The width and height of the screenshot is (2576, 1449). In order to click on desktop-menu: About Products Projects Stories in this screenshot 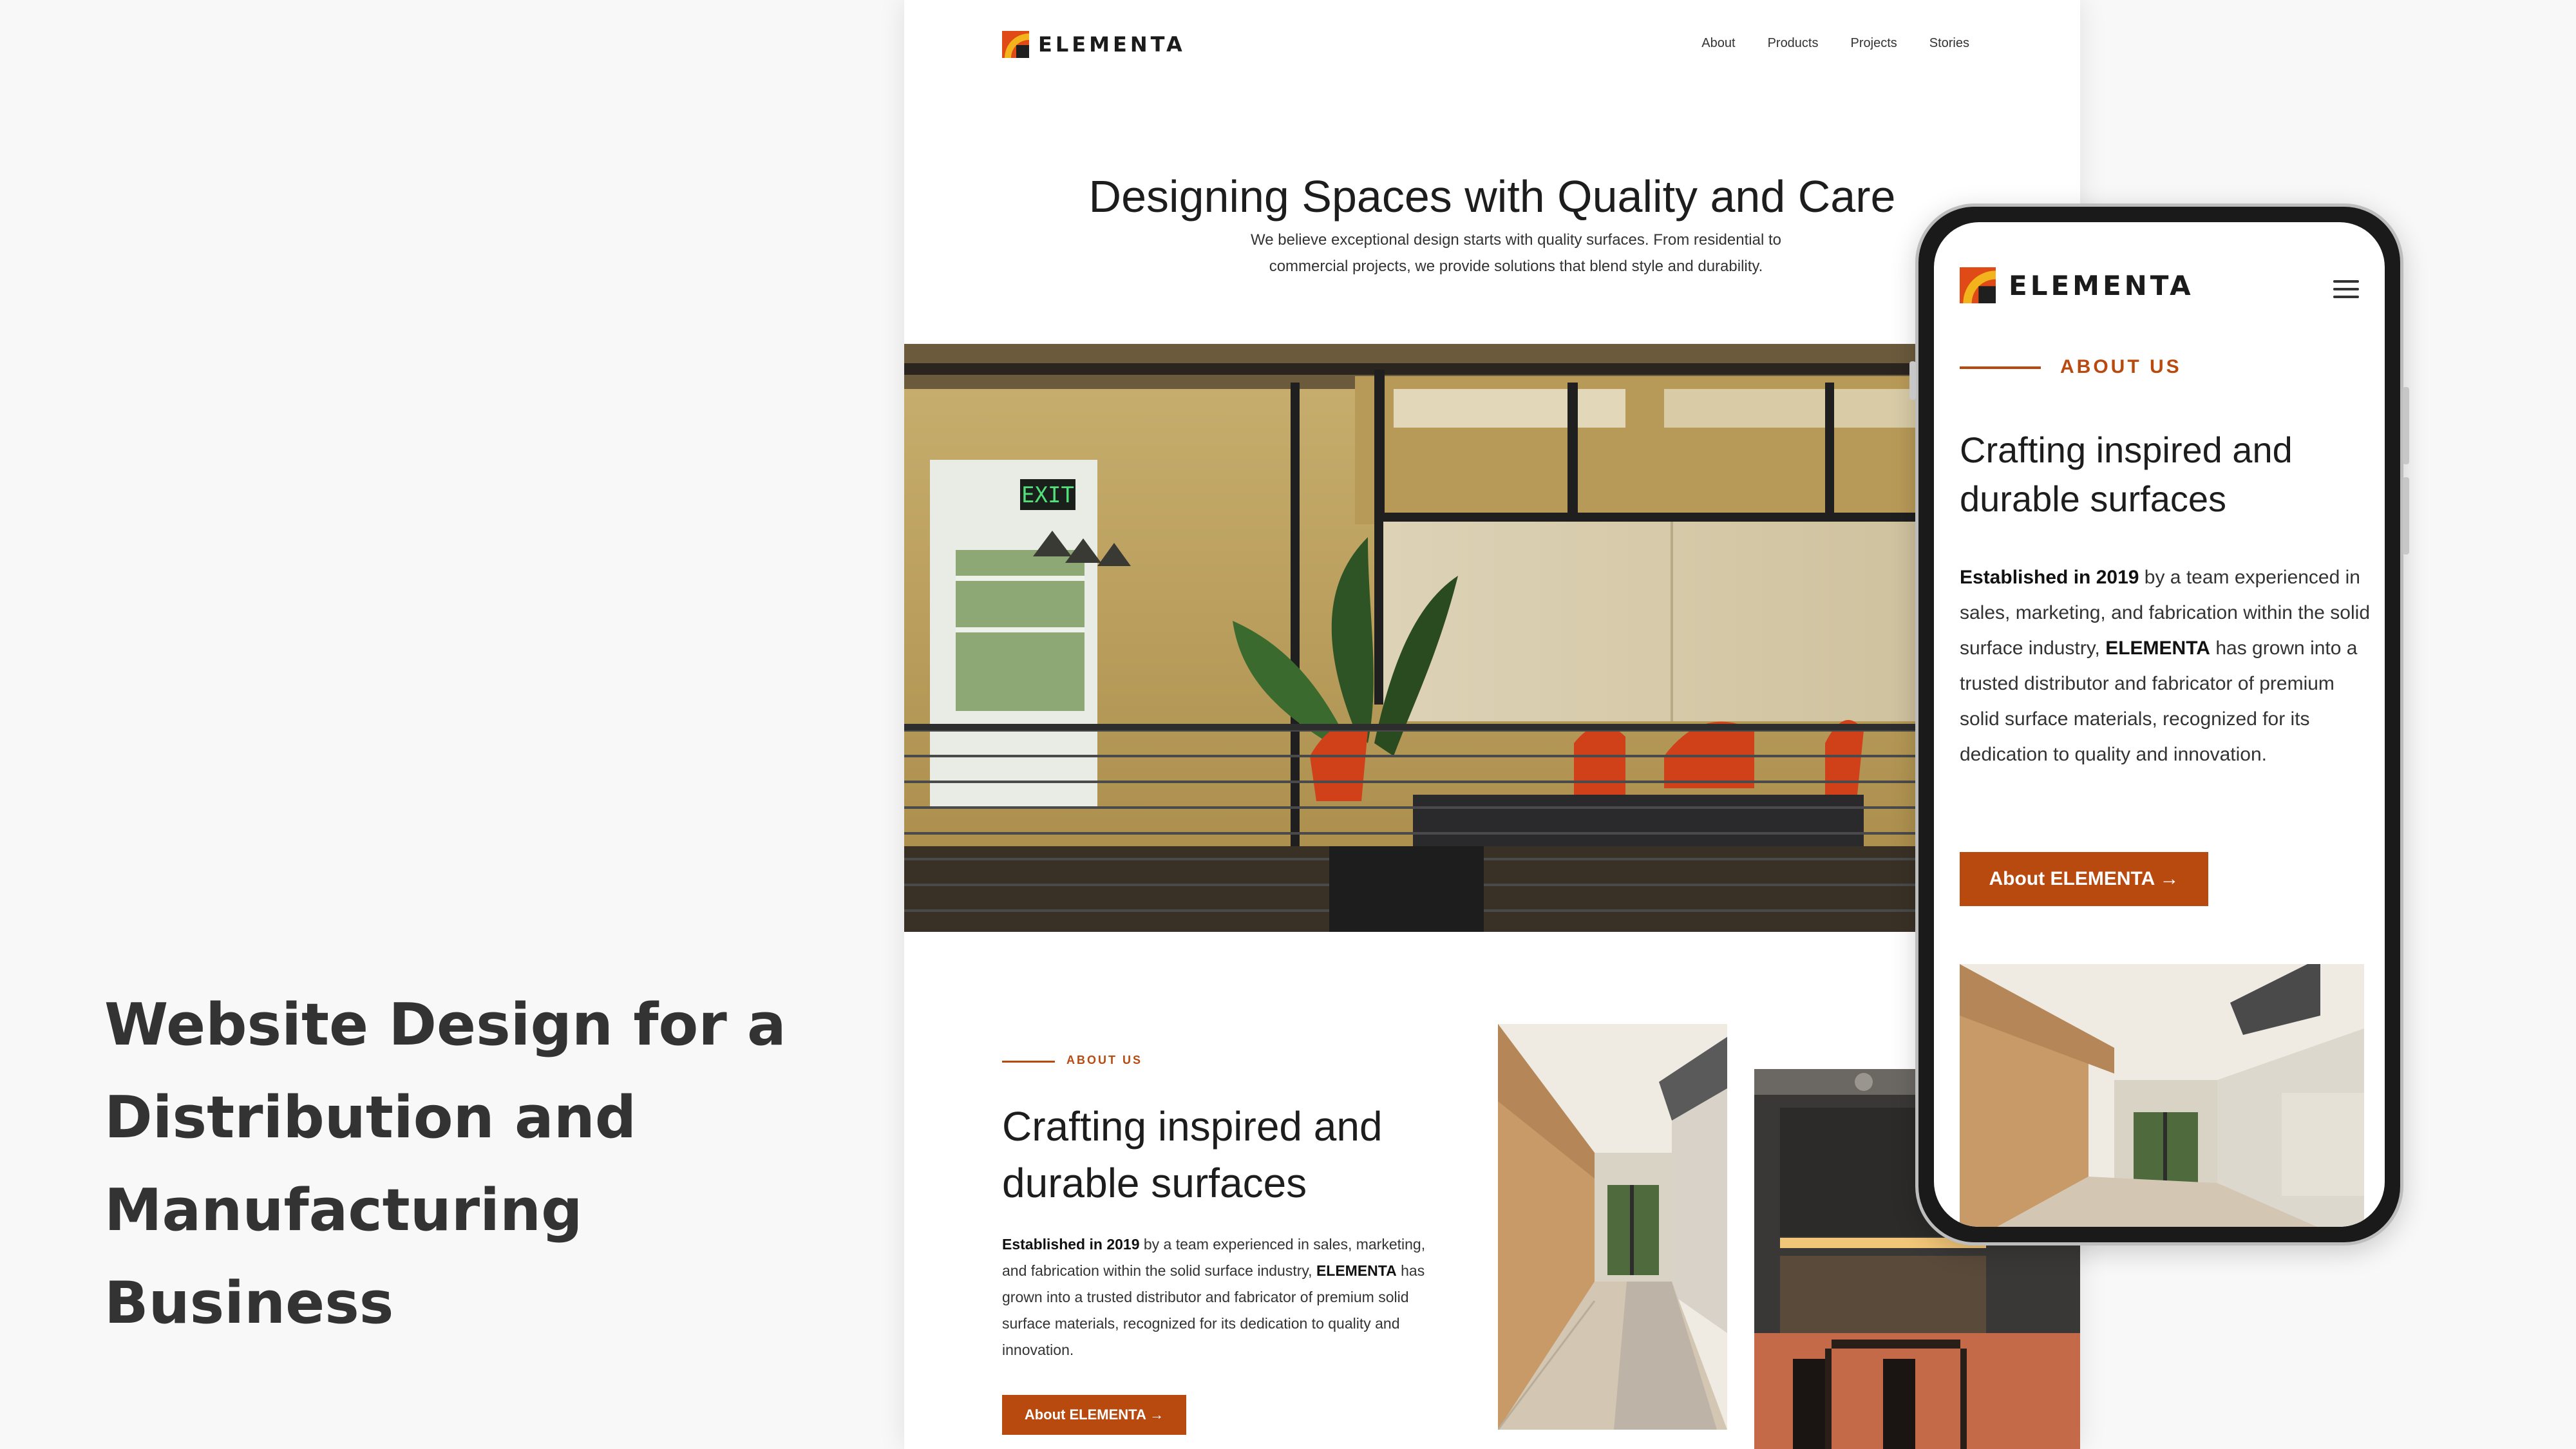, I will do `click(1835, 44)`.